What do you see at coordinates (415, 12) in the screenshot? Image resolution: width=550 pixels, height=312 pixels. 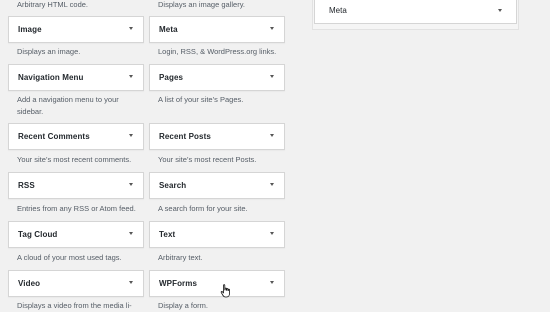 I see `sidebar-widget-meta: Meta` at bounding box center [415, 12].